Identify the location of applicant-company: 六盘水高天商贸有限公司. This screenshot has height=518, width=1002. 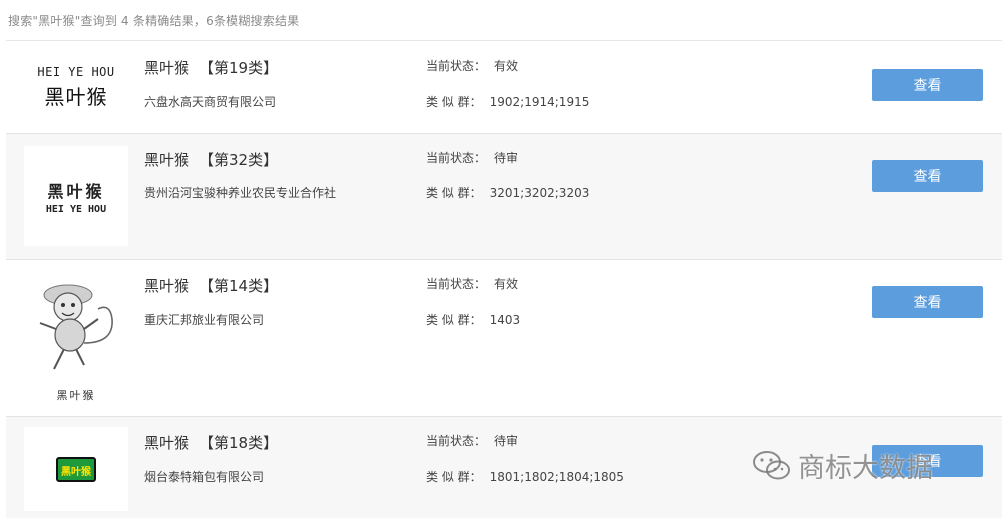
(210, 102).